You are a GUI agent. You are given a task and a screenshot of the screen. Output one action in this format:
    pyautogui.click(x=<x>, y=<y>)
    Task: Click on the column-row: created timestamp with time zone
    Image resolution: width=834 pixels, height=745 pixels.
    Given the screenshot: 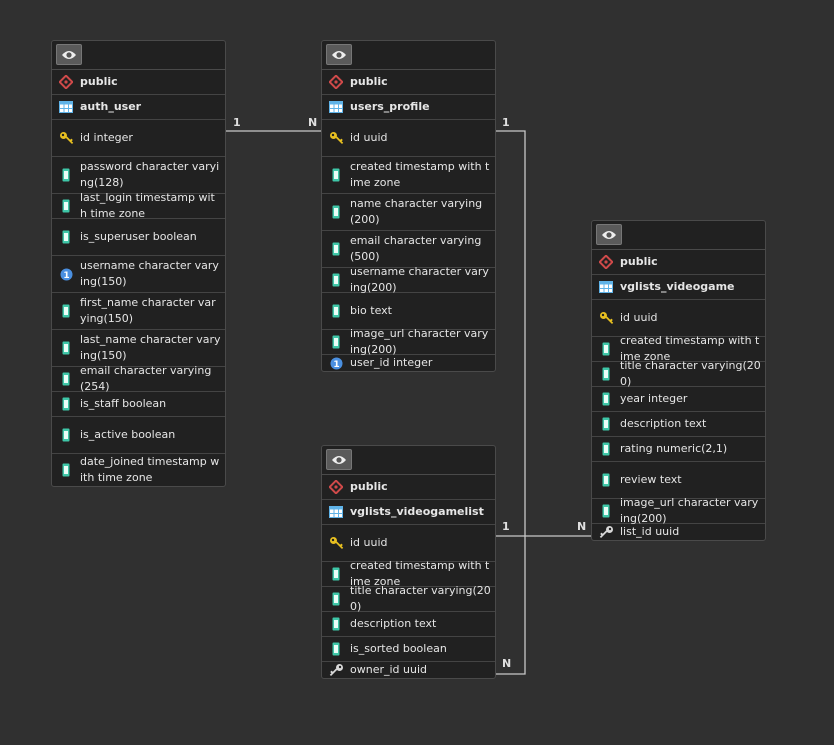 What is the action you would take?
    pyautogui.click(x=408, y=175)
    